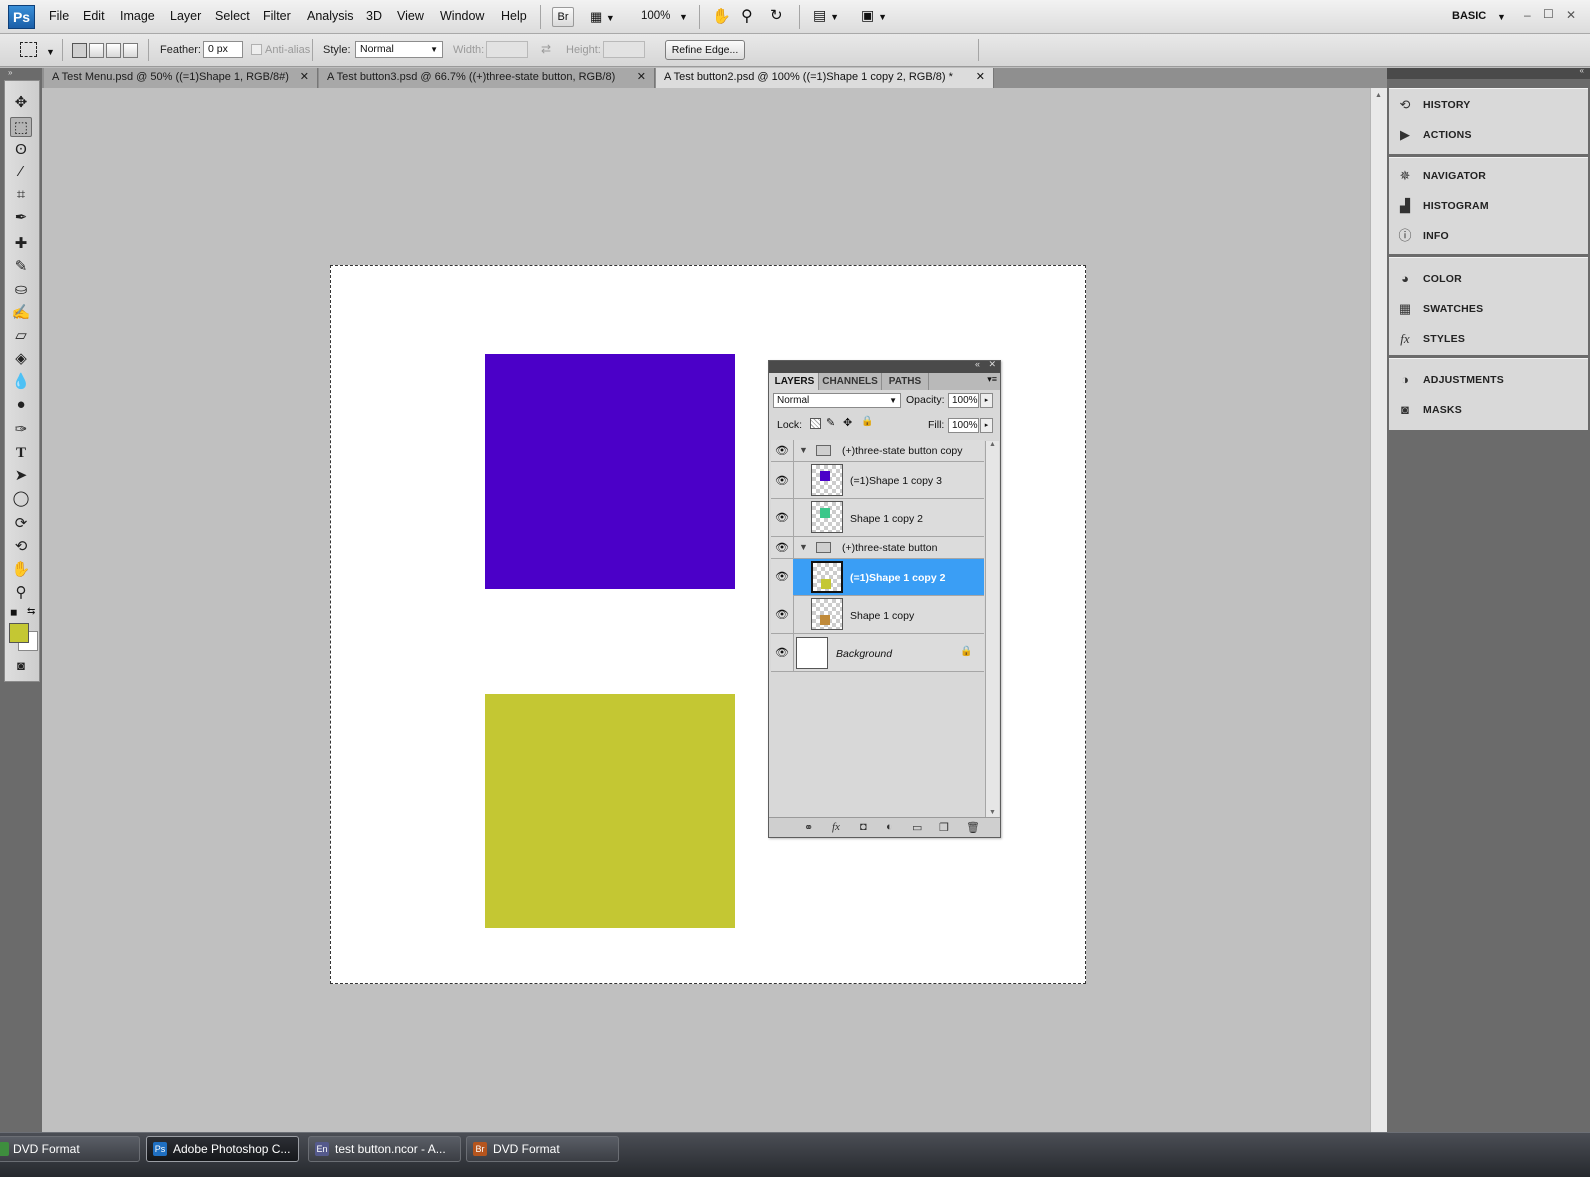  I want to click on eraser-tool-icon: ▱, so click(21, 336).